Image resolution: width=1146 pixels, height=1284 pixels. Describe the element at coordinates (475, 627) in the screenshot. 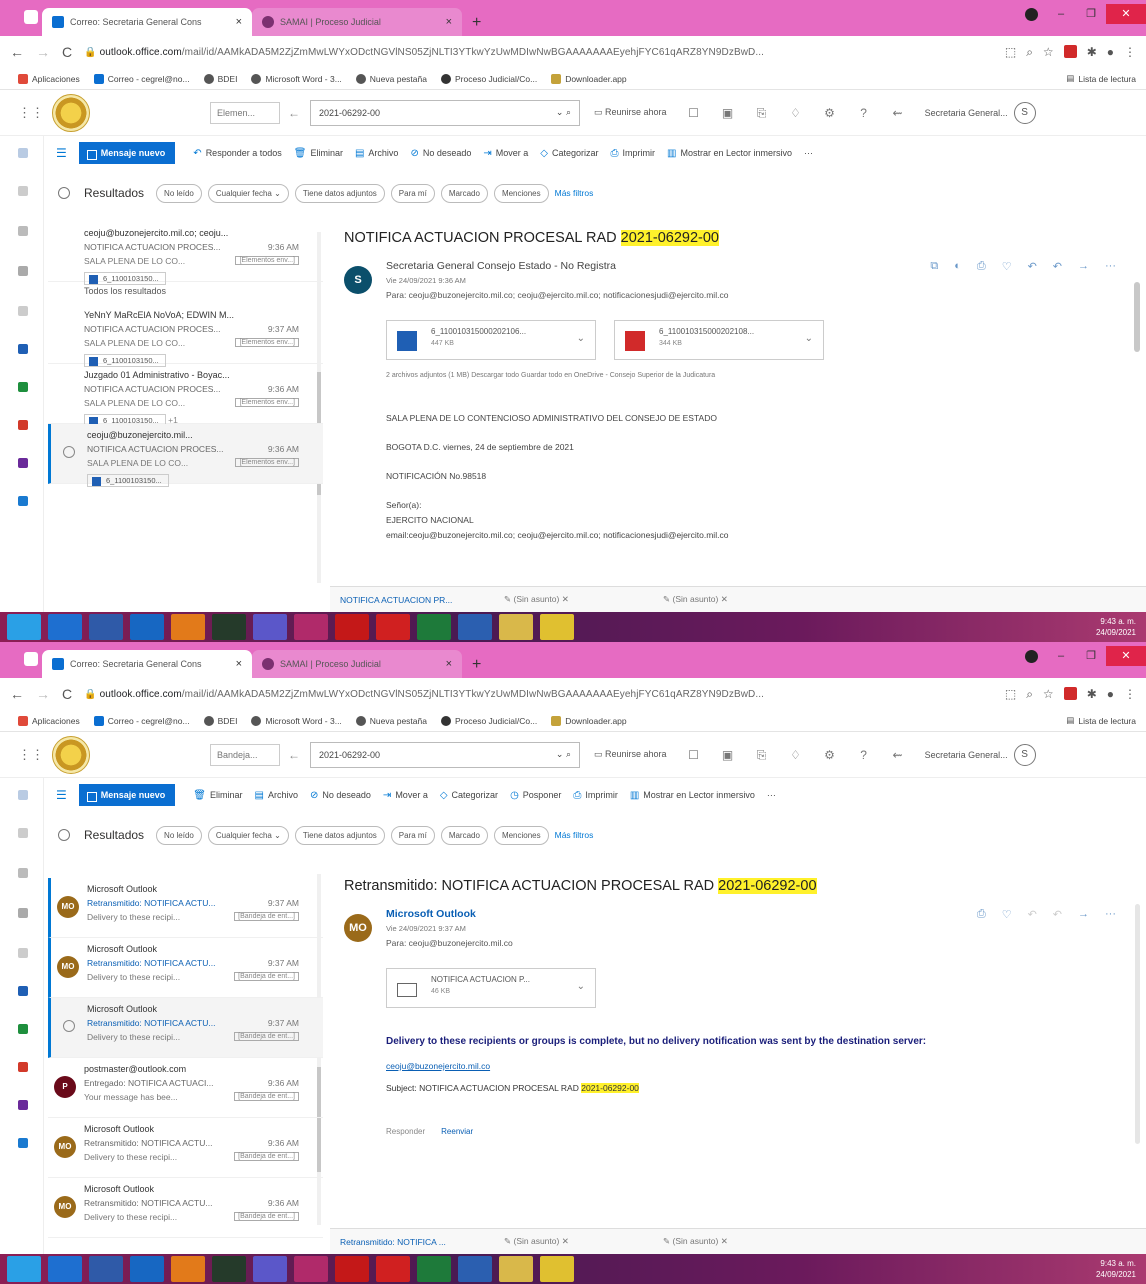

I see `word-taskbar-icon` at that location.